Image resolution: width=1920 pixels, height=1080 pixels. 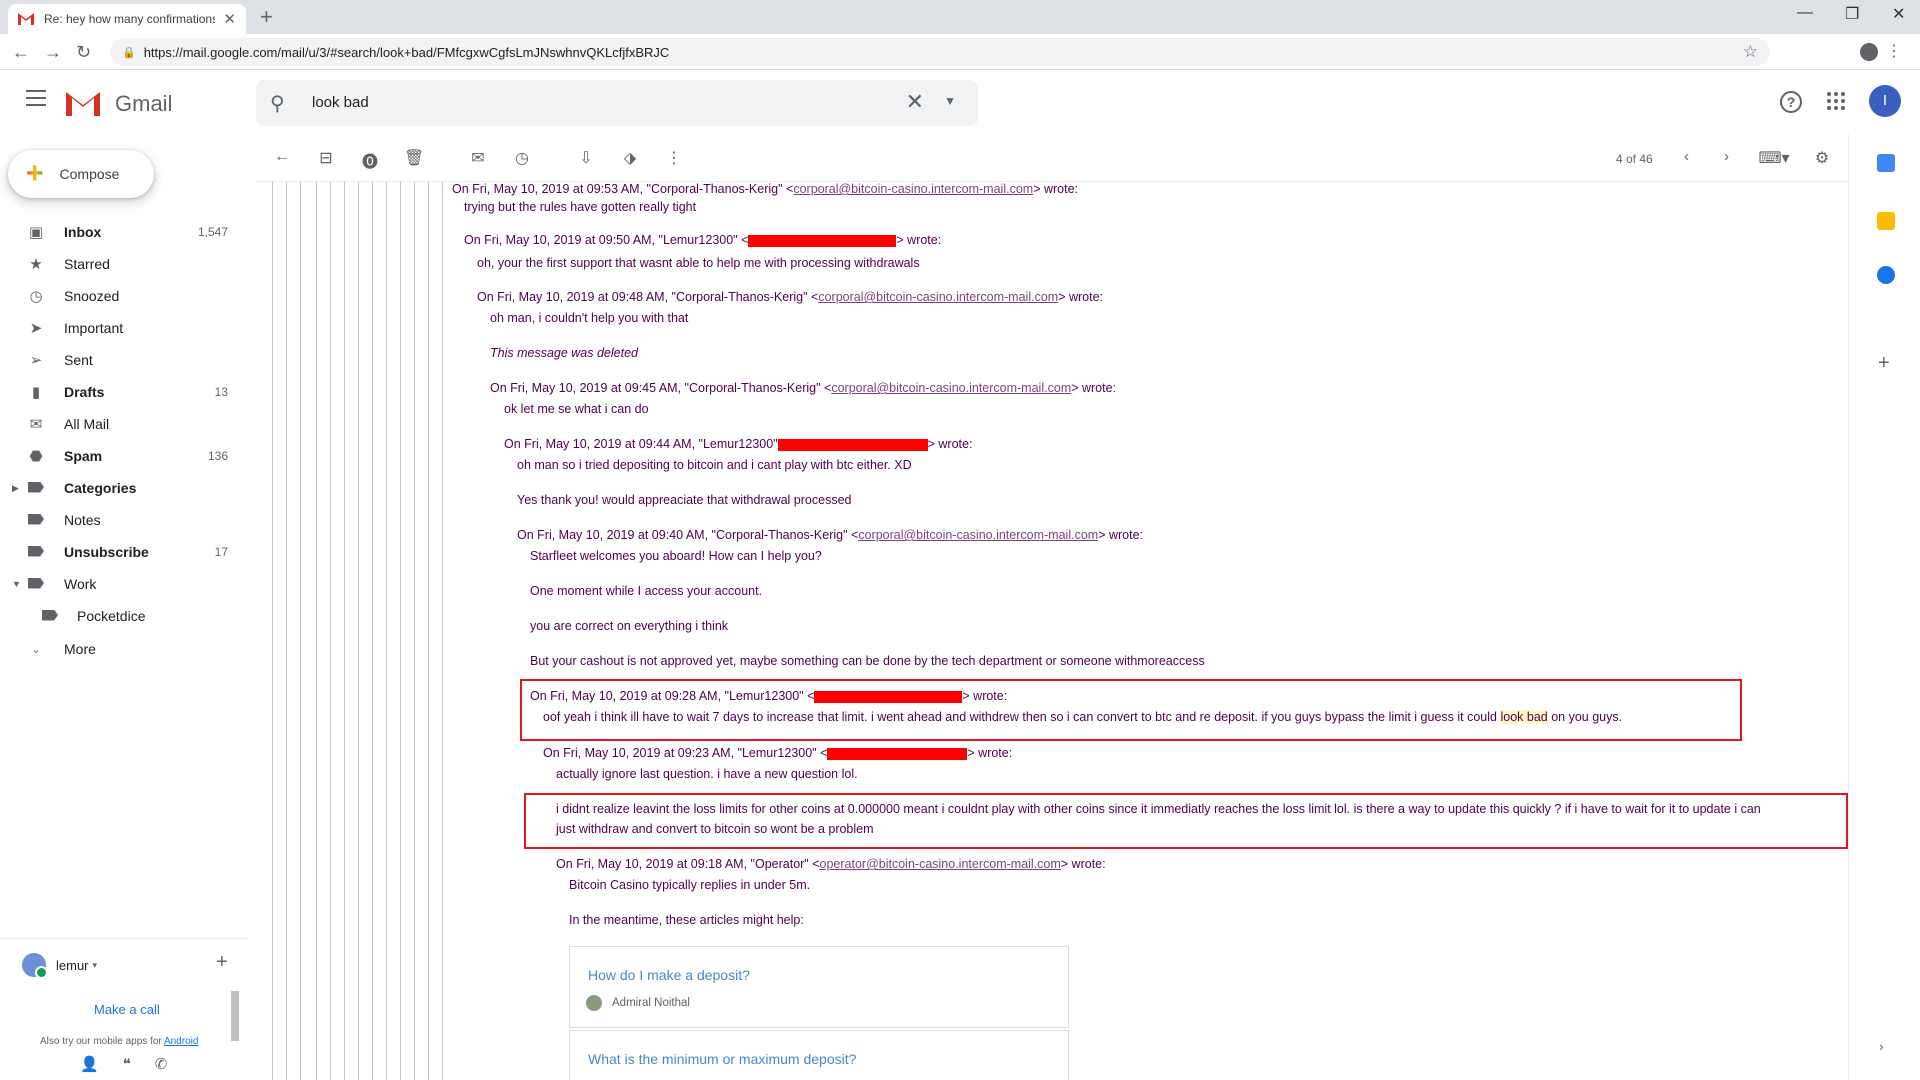 I want to click on forward-icon: →, so click(x=53, y=52).